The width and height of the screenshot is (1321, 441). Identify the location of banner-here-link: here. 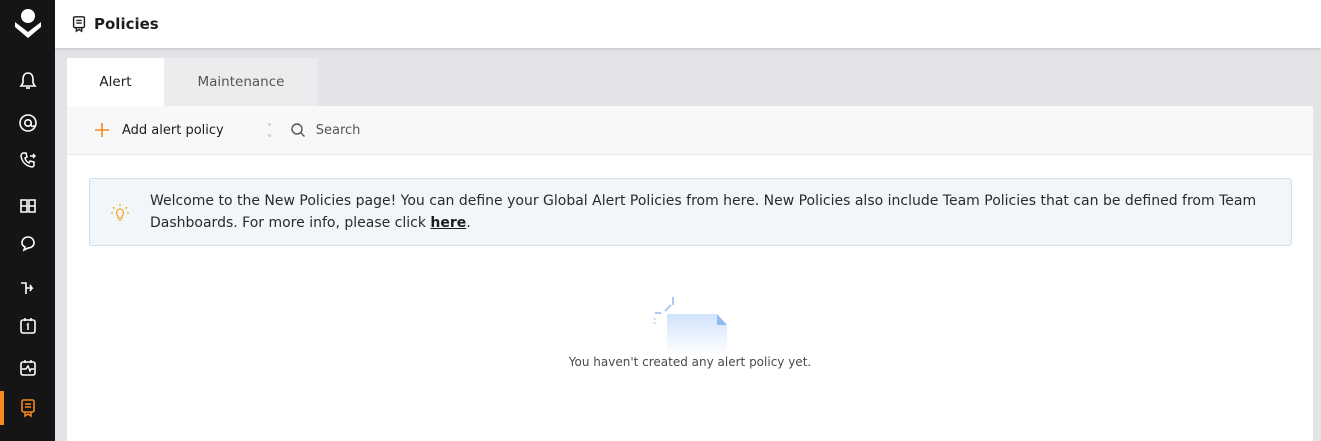
(448, 223).